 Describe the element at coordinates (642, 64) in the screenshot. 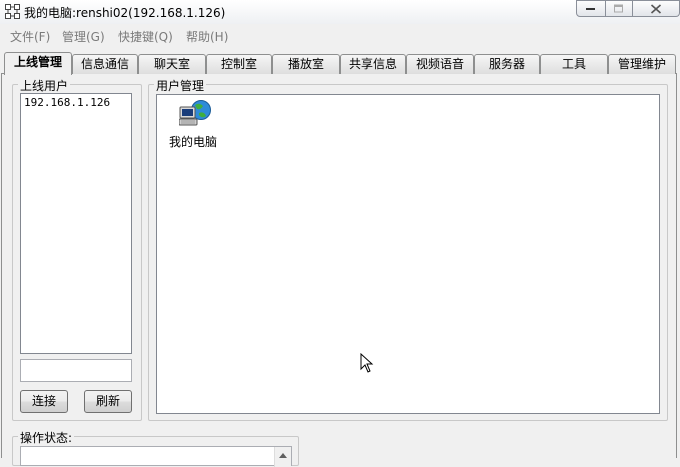

I see `tab-maintenance: 管理维护` at that location.